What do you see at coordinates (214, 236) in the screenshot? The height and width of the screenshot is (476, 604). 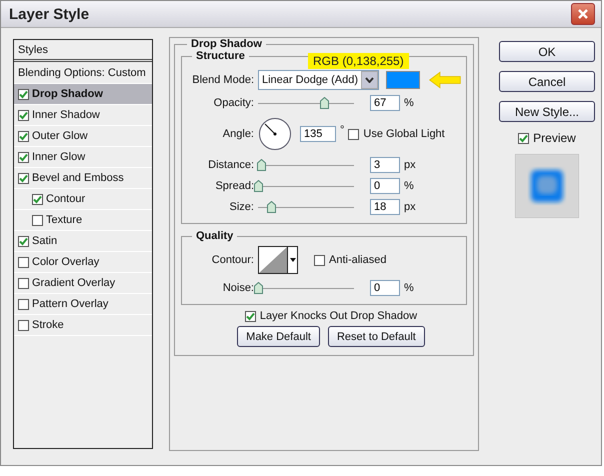 I see `section-title: Quality` at bounding box center [214, 236].